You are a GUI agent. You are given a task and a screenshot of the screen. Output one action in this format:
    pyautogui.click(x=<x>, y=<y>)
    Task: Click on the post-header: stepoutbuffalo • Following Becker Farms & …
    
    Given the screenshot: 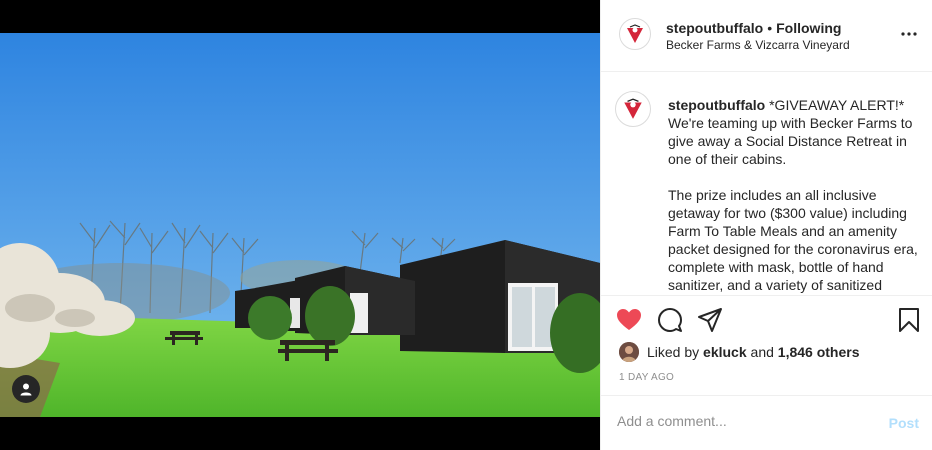 What is the action you would take?
    pyautogui.click(x=766, y=36)
    